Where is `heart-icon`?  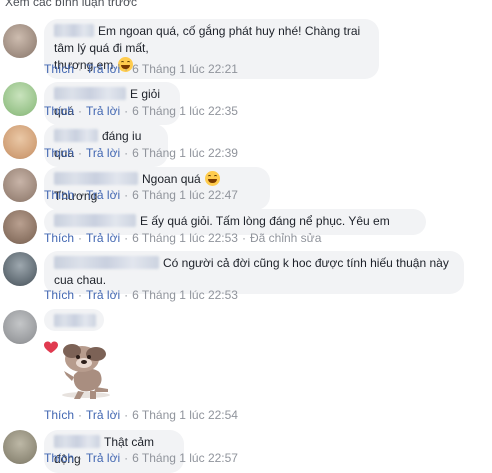
heart-icon is located at coordinates (51, 347).